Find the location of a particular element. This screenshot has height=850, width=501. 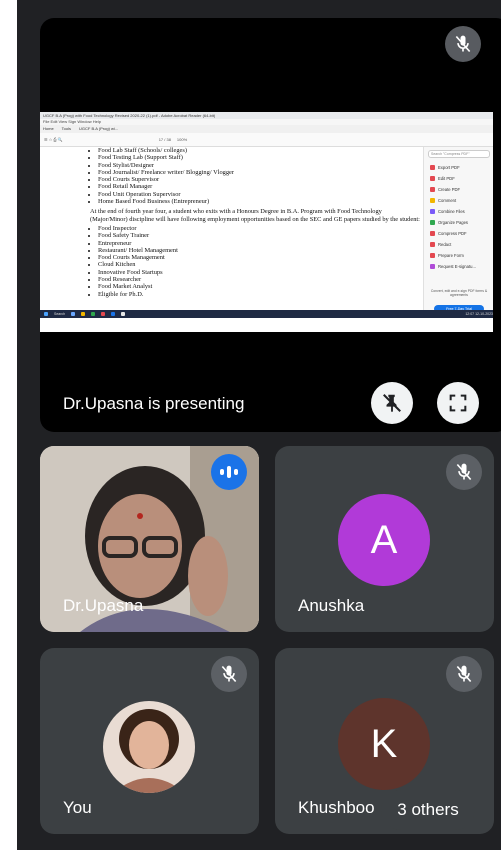

tool-item: Export PDF is located at coordinates (458, 167).